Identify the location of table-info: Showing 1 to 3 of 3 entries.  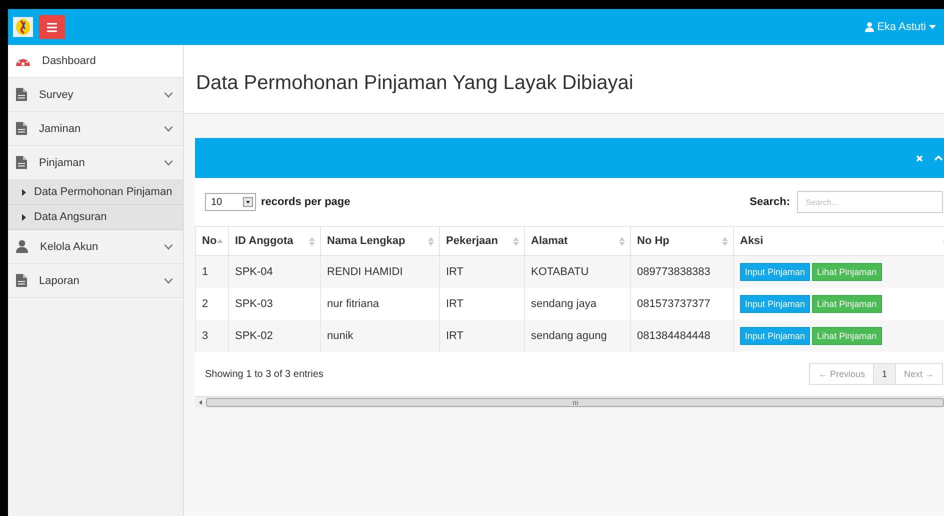
(264, 374).